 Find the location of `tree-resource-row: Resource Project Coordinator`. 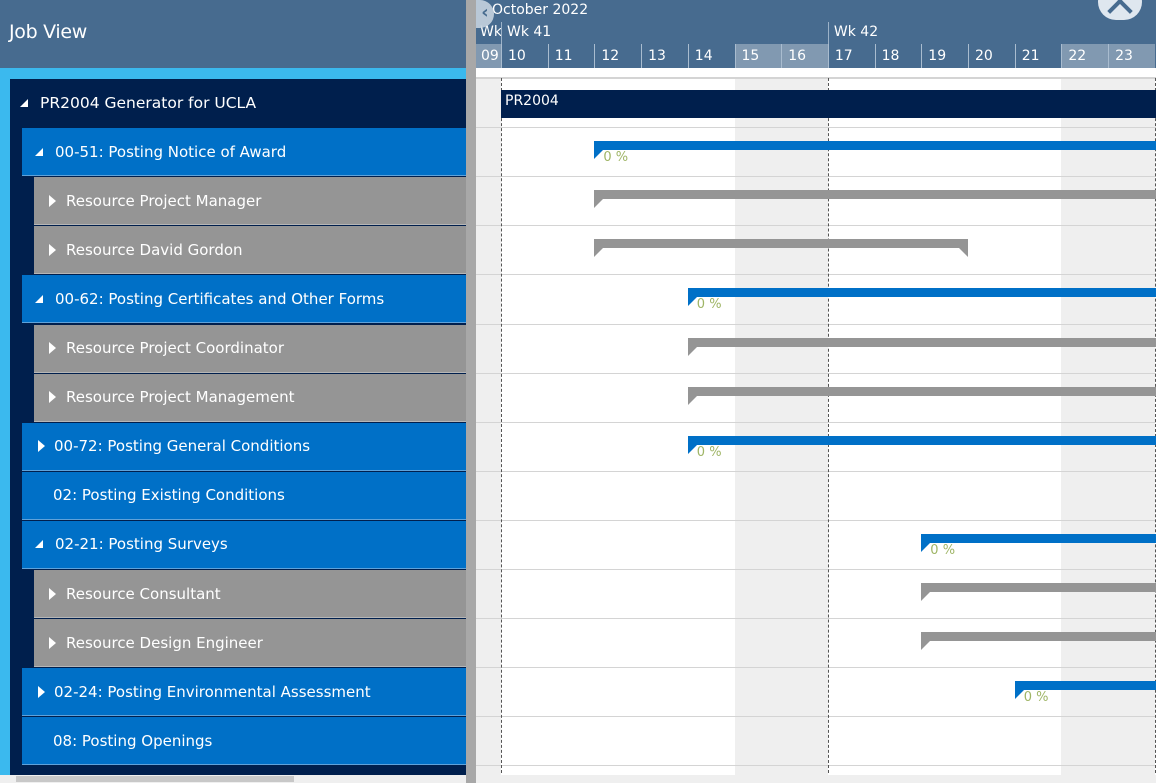

tree-resource-row: Resource Project Coordinator is located at coordinates (250, 348).